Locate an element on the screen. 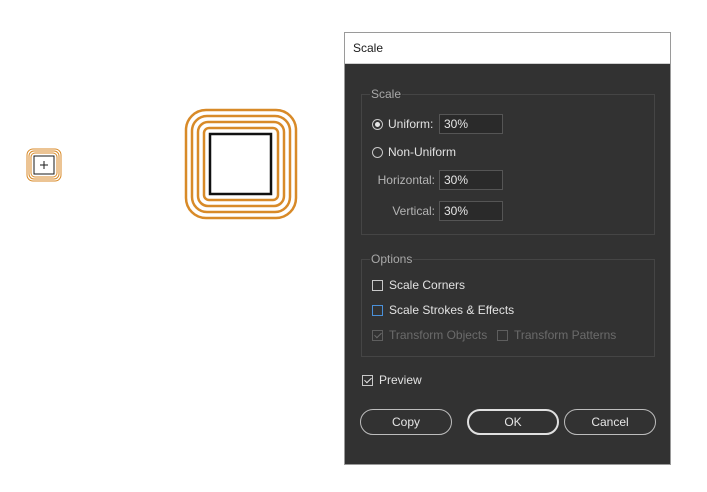 Image resolution: width=707 pixels, height=492 pixels. transform-patterns-option: Transform Patterns is located at coordinates (556, 335).